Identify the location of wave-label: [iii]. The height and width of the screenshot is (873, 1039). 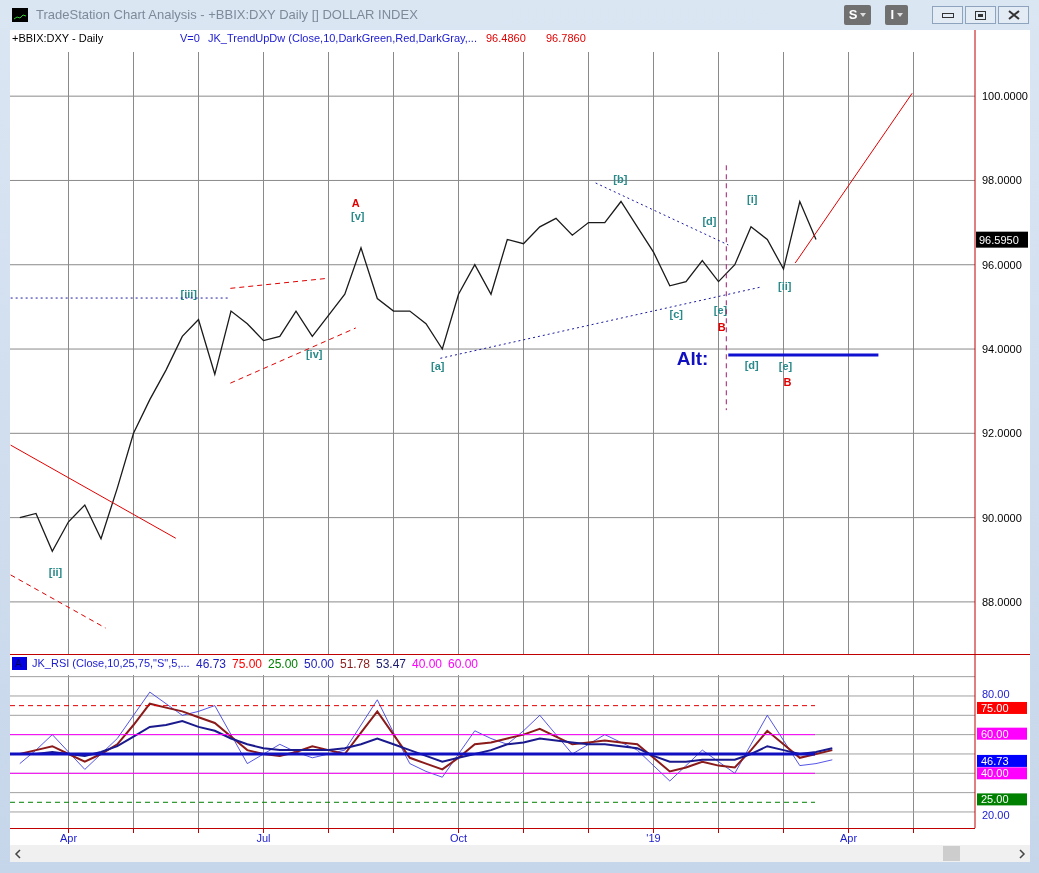
(188, 294).